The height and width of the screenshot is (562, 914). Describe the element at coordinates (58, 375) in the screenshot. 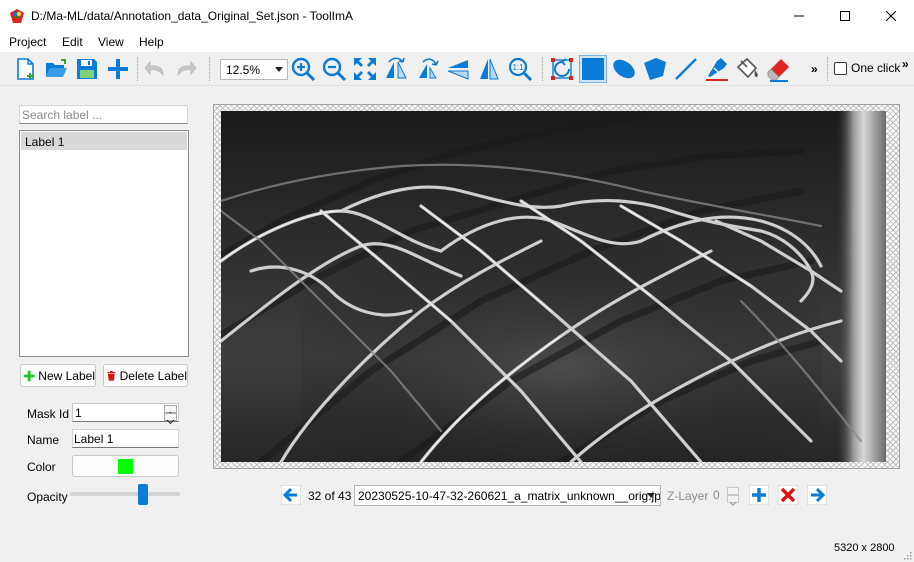

I see `new-label-button: New Label` at that location.